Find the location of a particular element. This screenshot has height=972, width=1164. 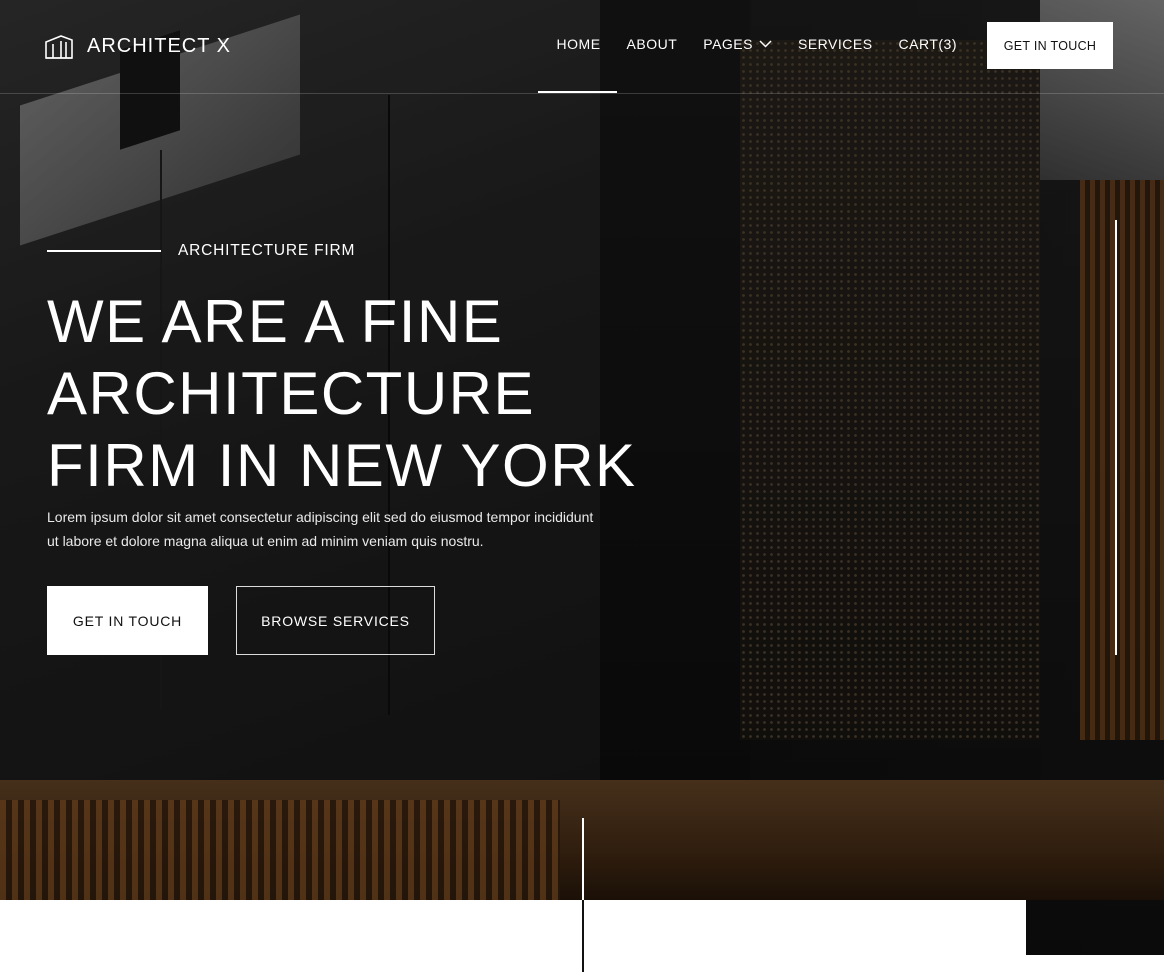

nav-services-label: SERVICES is located at coordinates (835, 44).